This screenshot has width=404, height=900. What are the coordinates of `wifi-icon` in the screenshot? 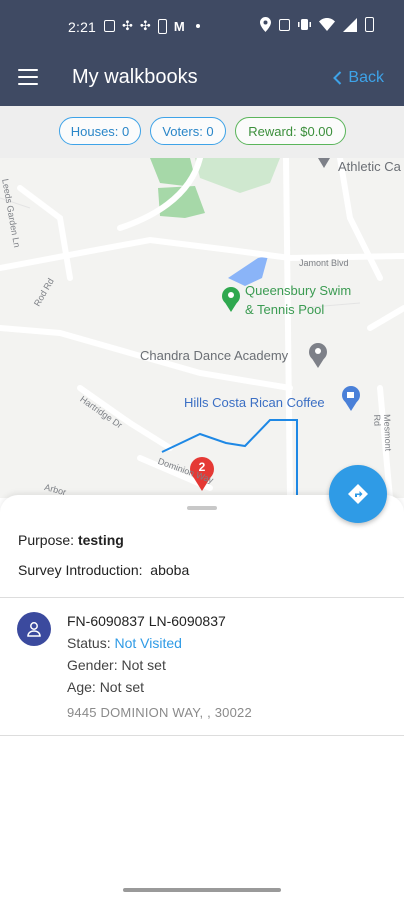 It's located at (327, 24).